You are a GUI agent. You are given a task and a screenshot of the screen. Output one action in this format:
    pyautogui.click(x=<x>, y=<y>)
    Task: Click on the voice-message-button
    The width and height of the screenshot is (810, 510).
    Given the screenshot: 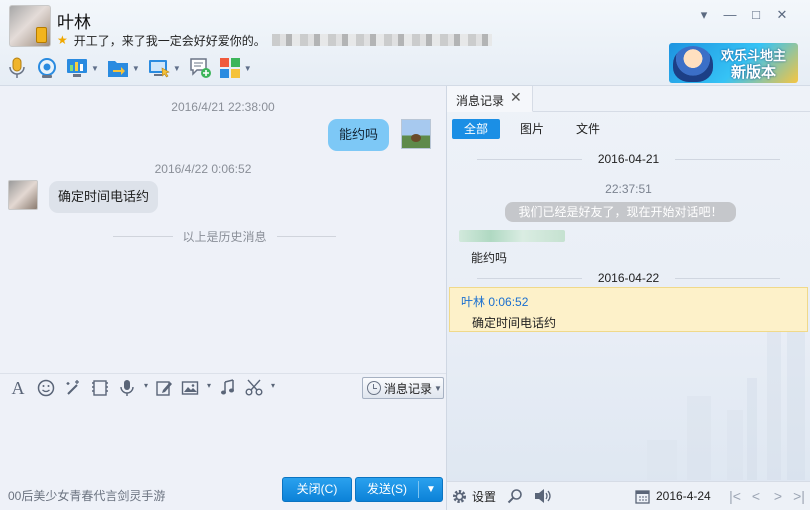 What is the action you would take?
    pyautogui.click(x=132, y=388)
    